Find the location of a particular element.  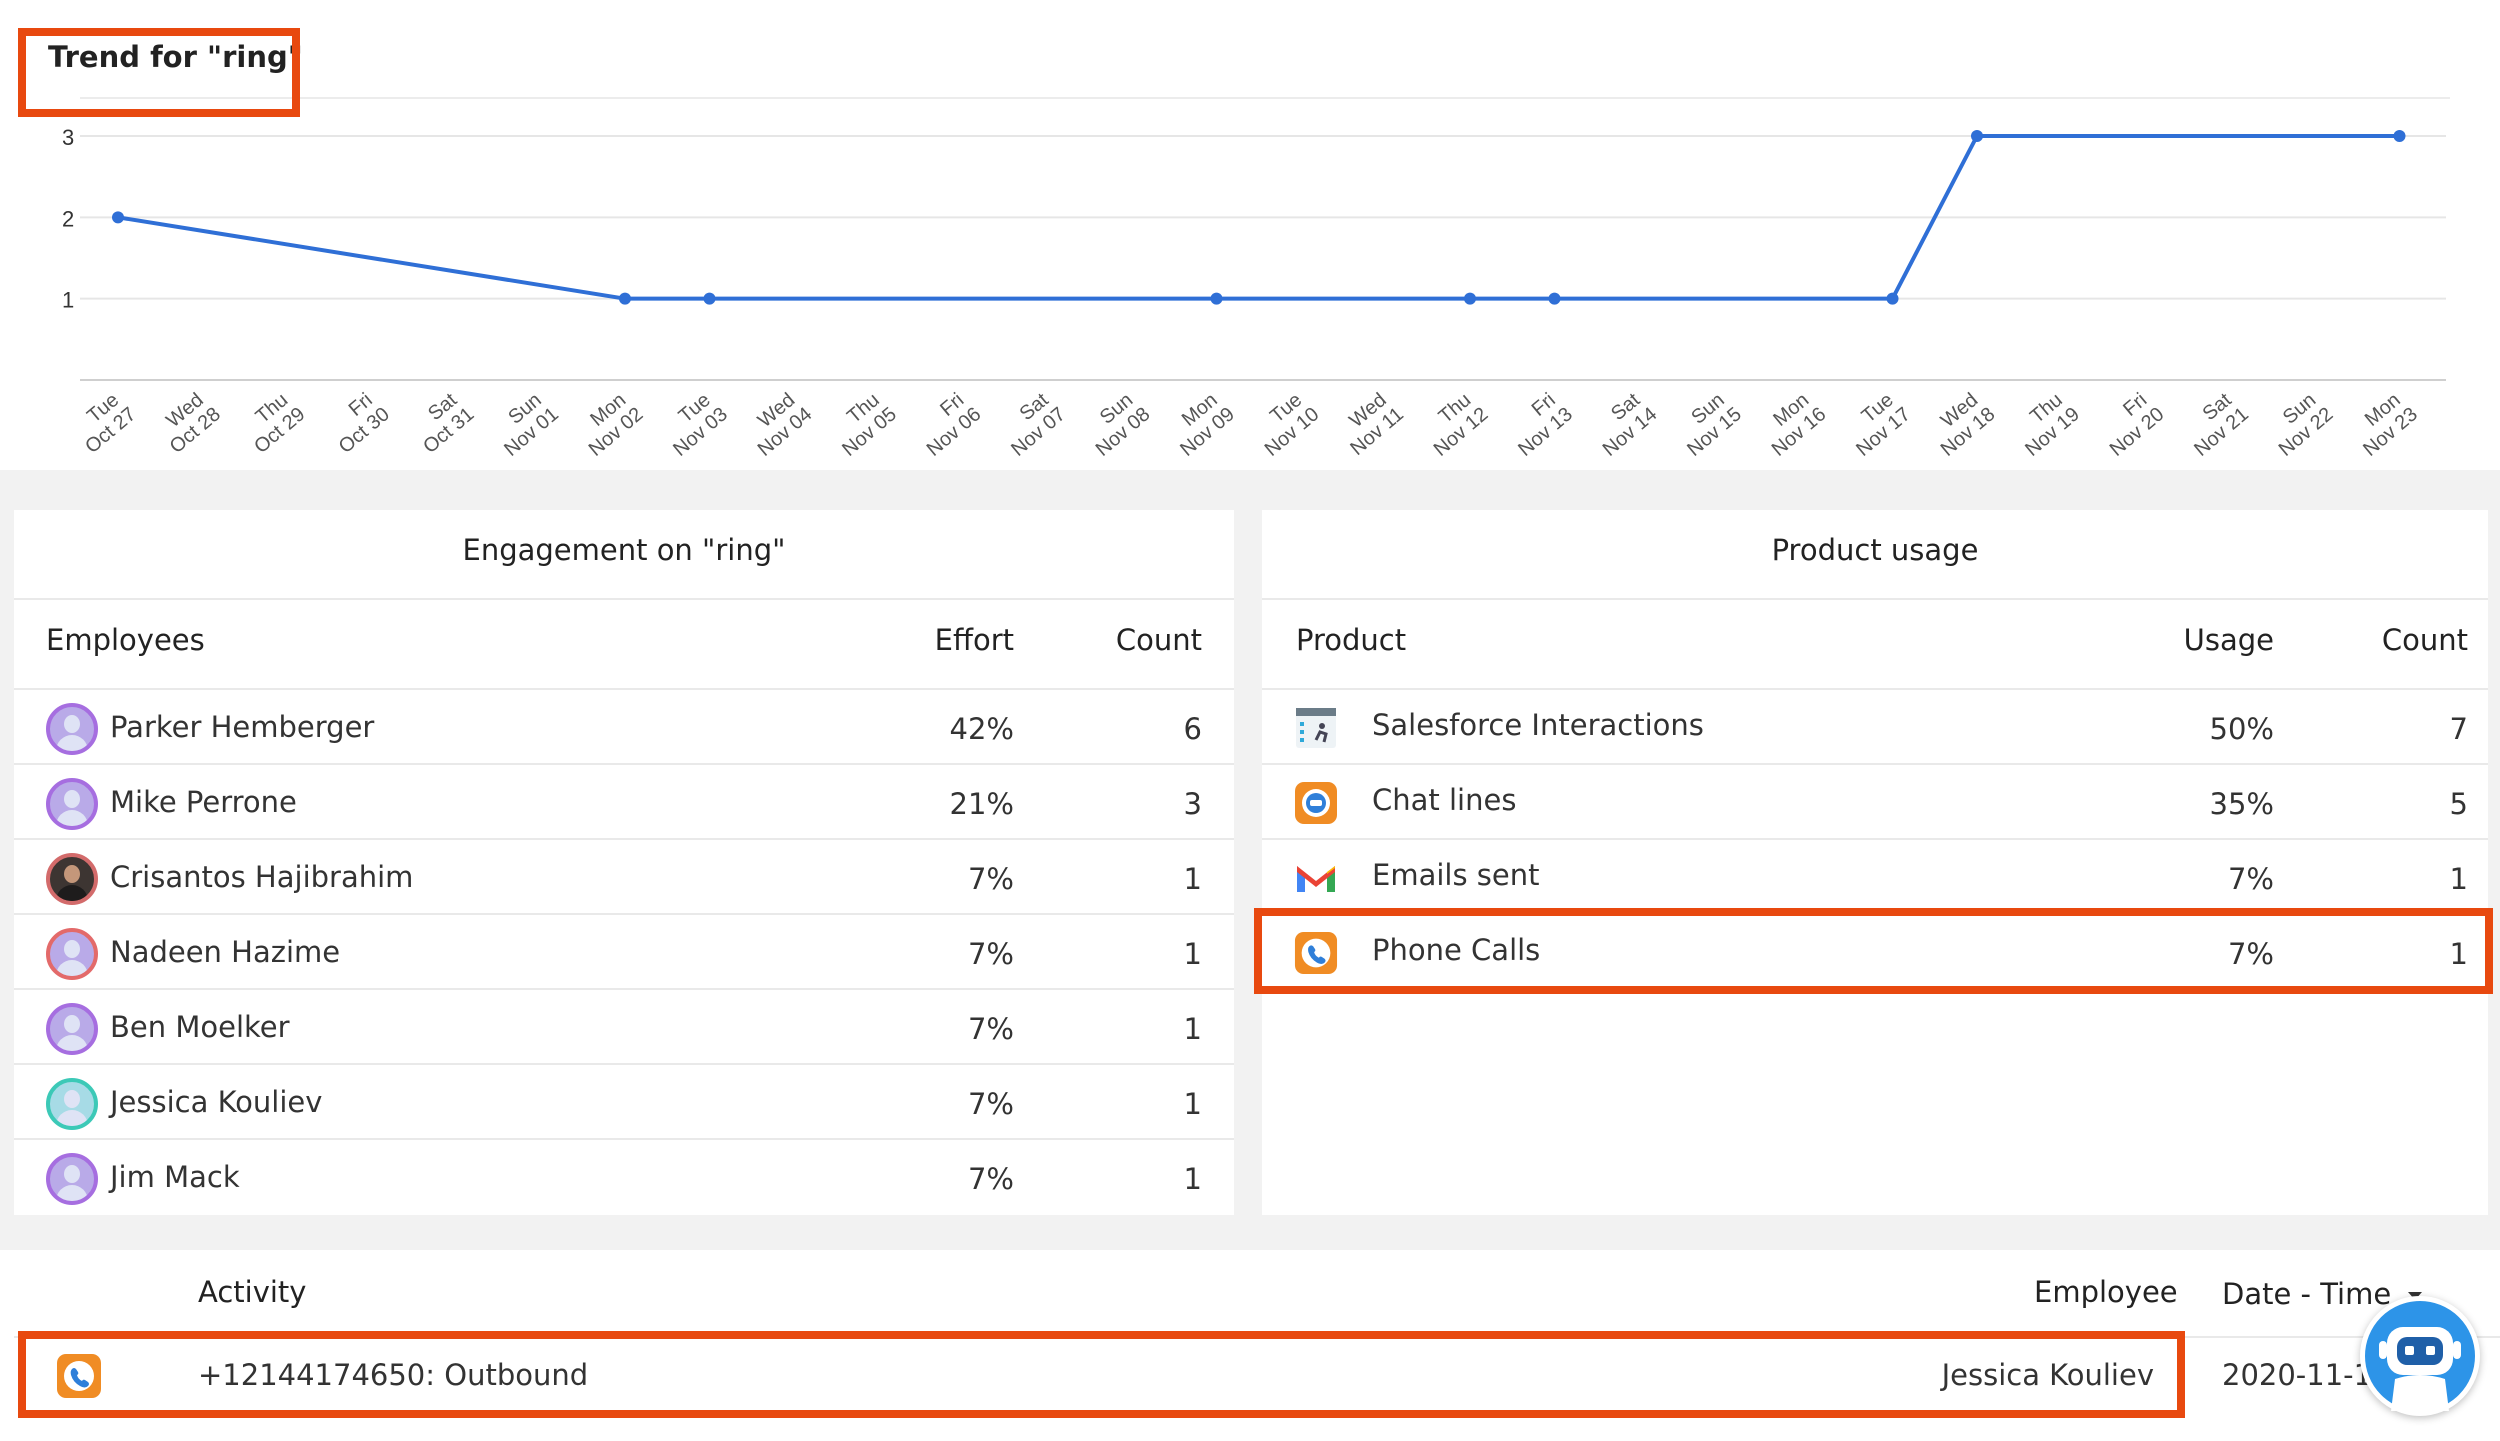

employee-row: Mike Perrone 21% 3 is located at coordinates (624, 802).